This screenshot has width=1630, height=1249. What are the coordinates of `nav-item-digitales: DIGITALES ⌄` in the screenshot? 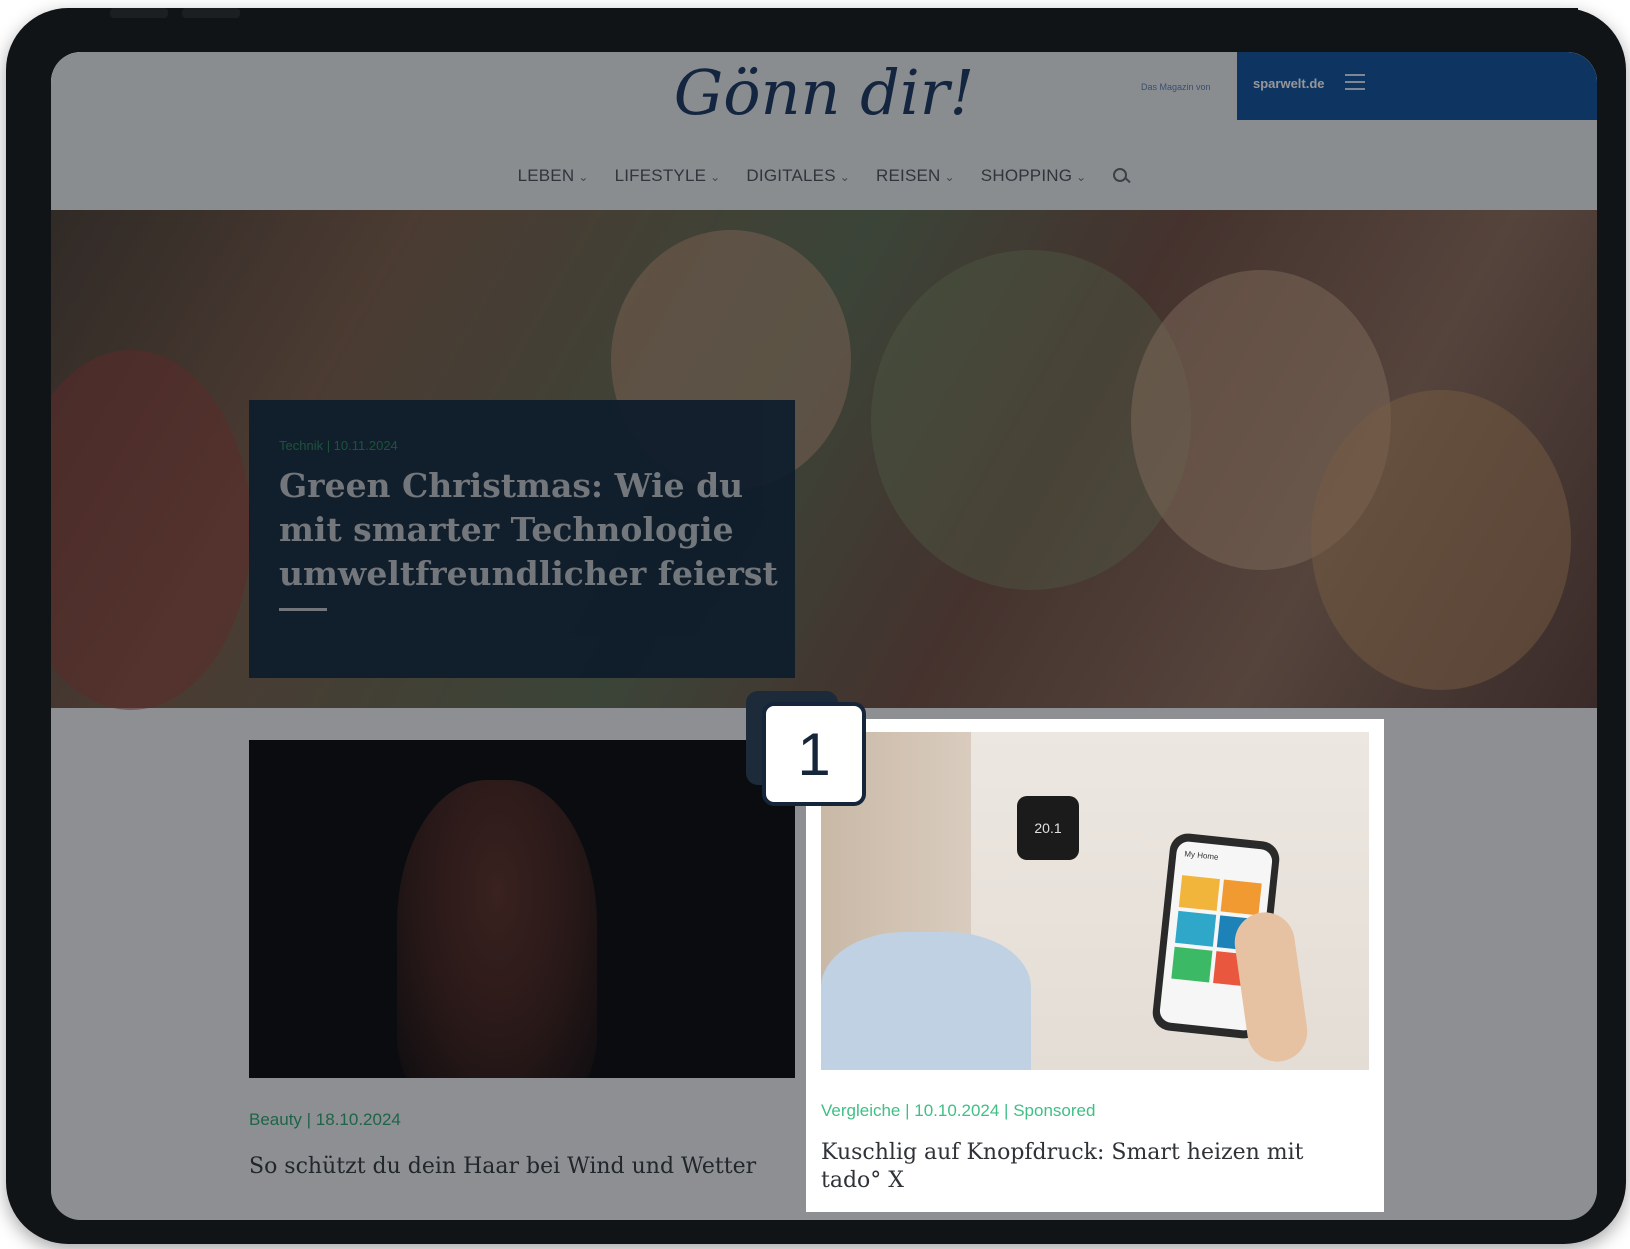 It's located at (798, 176).